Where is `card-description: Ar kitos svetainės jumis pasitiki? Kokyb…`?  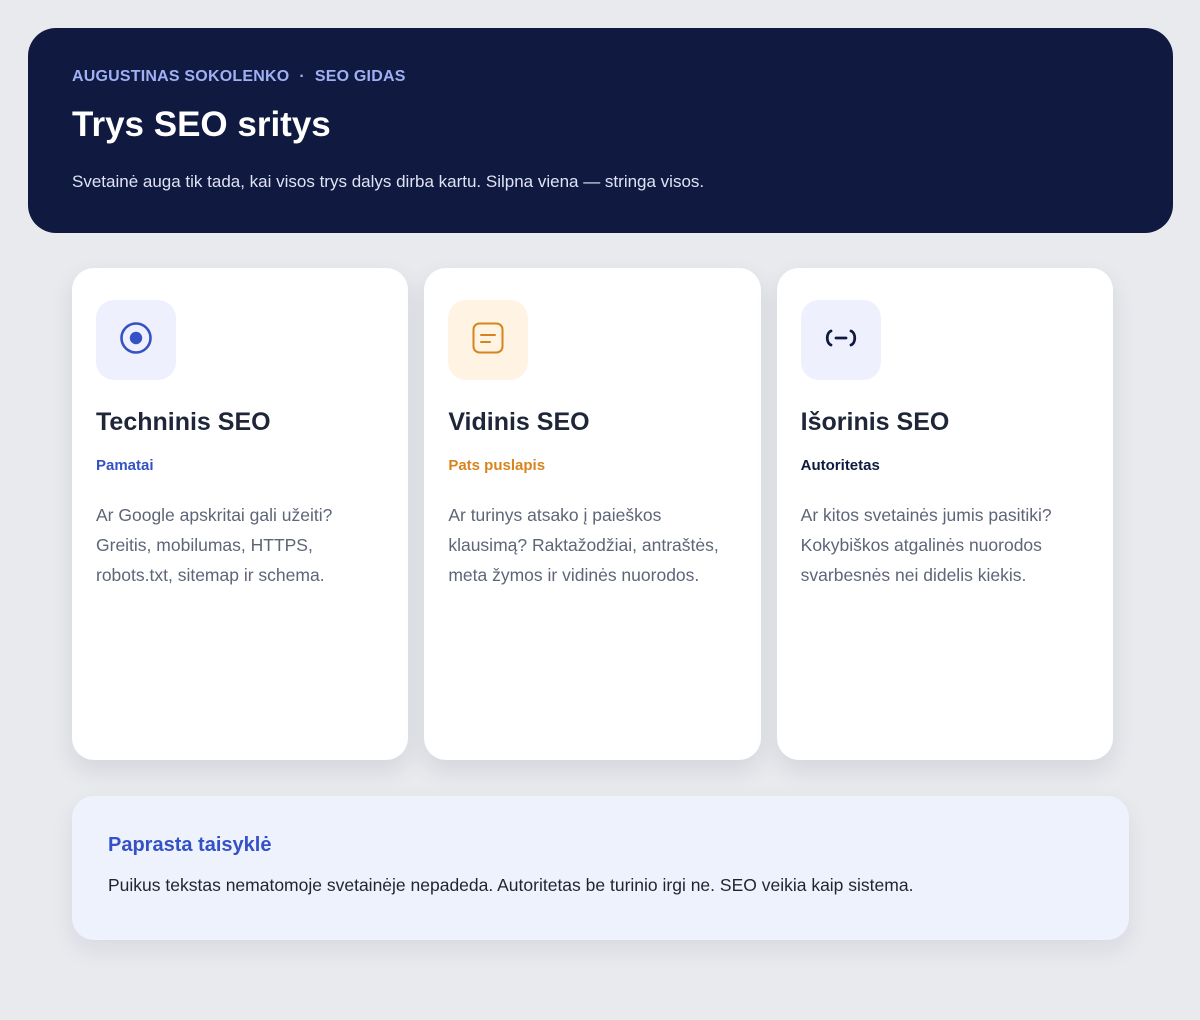 card-description: Ar kitos svetainės jumis pasitiki? Kokyb… is located at coordinates (926, 545).